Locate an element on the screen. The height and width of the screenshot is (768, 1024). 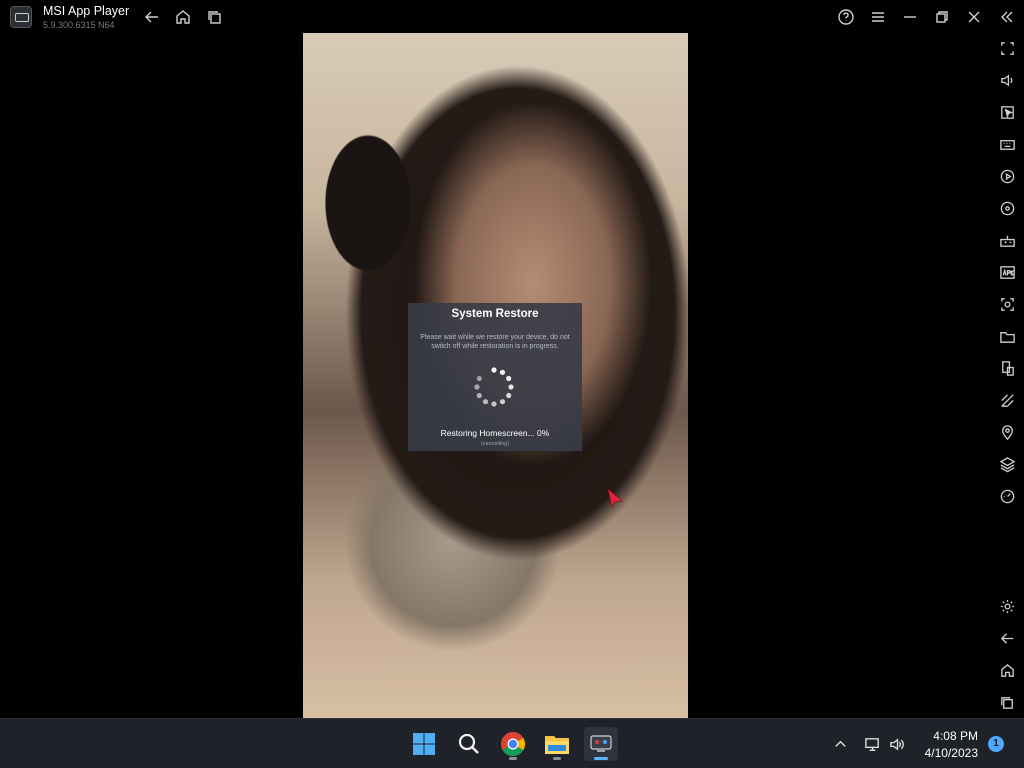
right-sidebar is located at coordinates (1007, 375).